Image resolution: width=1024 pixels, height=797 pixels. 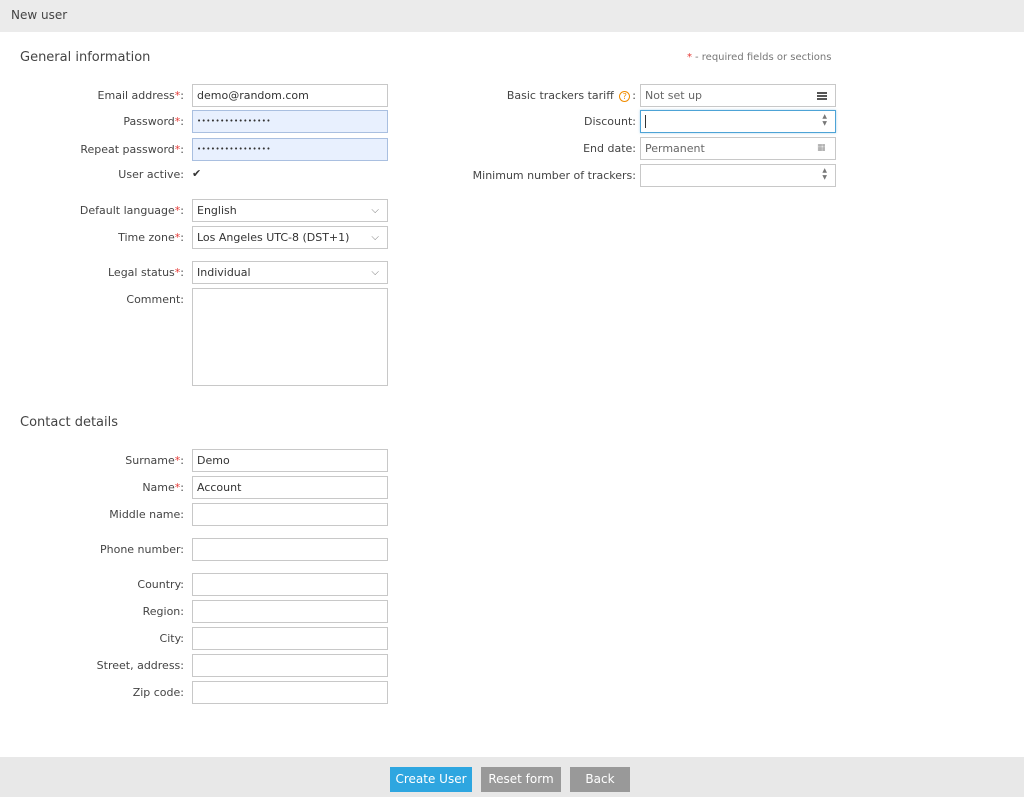 What do you see at coordinates (160, 584) in the screenshot?
I see `country-label: Country:` at bounding box center [160, 584].